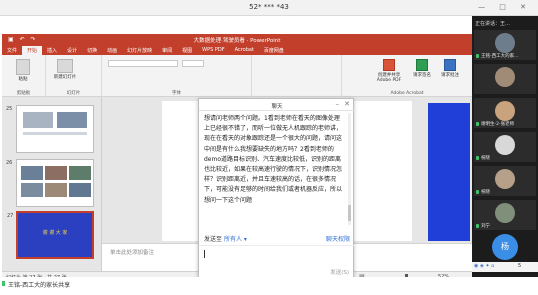  Describe the element at coordinates (156, 74) in the screenshot. I see `font-format-buttons` at that location.